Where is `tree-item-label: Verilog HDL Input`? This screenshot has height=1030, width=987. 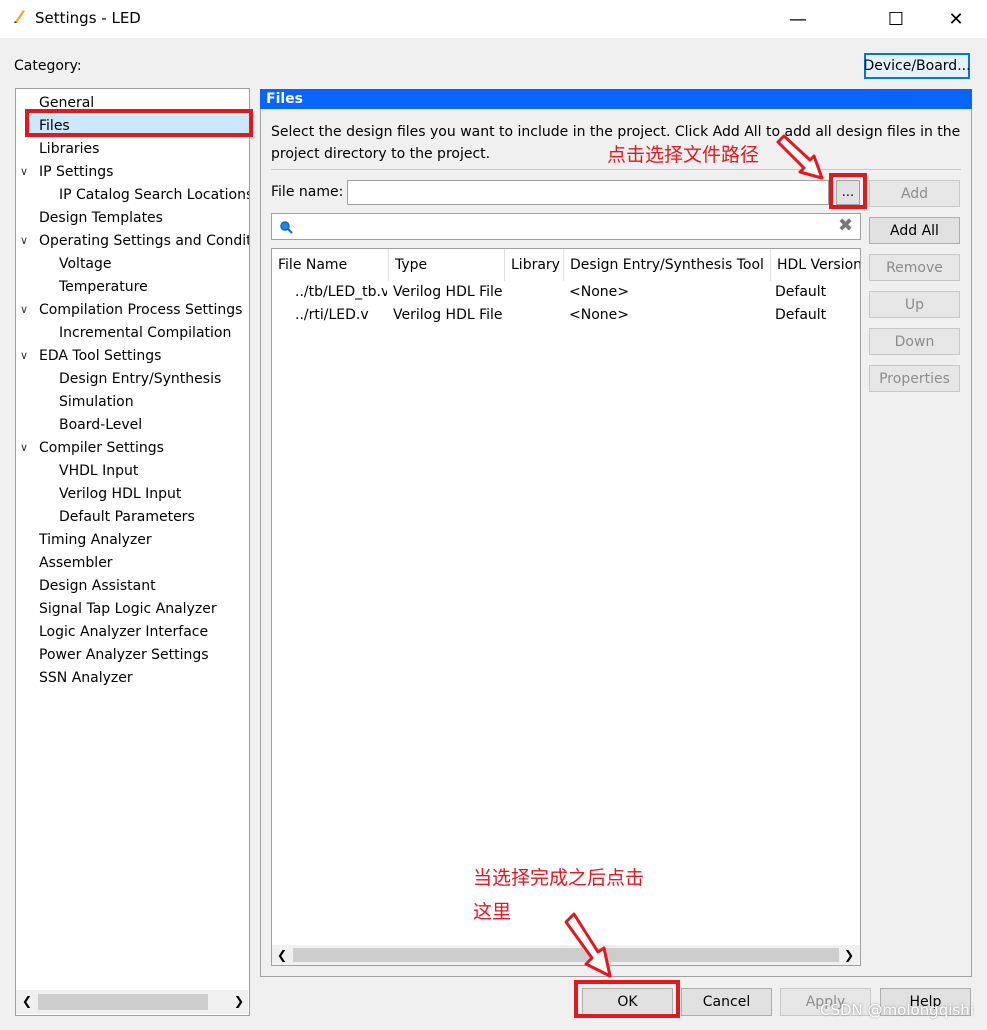
tree-item-label: Verilog HDL Input is located at coordinates (120, 494).